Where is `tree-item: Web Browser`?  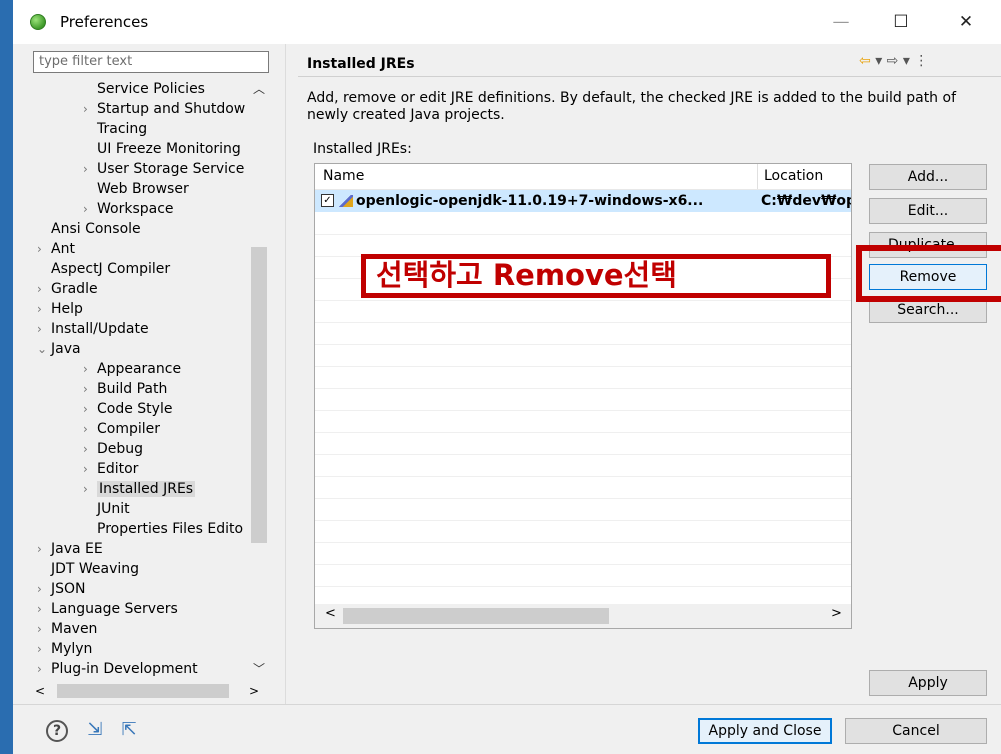 tree-item: Web Browser is located at coordinates (136, 189).